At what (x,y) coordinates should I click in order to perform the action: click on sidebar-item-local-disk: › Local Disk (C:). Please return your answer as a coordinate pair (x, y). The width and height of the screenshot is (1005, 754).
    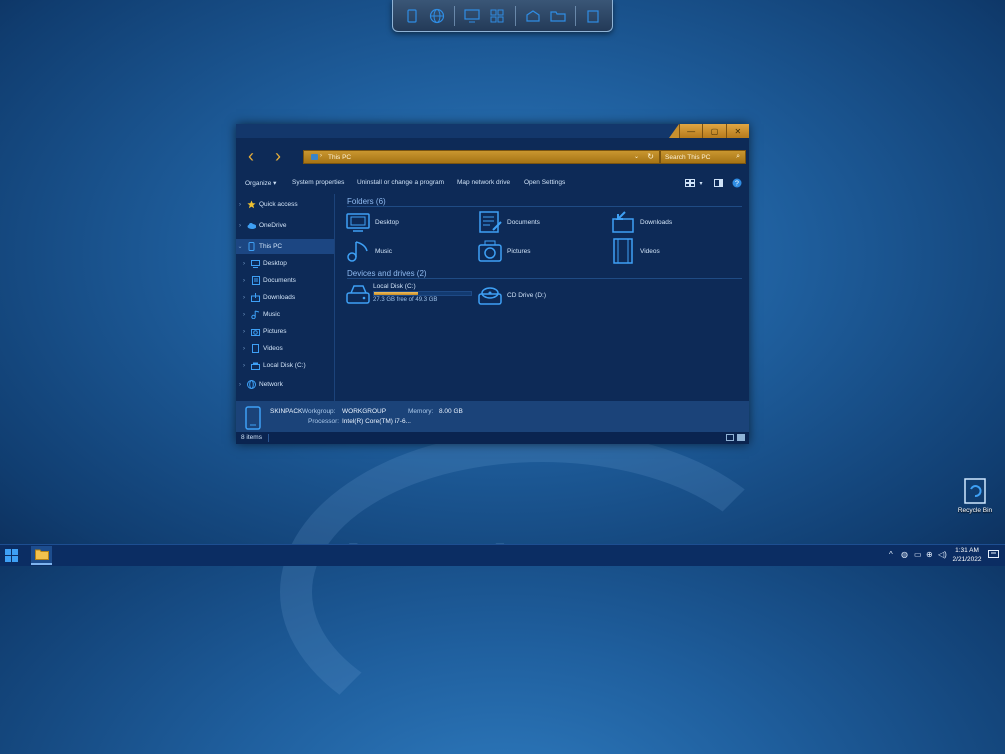
    Looking at the image, I should click on (287, 365).